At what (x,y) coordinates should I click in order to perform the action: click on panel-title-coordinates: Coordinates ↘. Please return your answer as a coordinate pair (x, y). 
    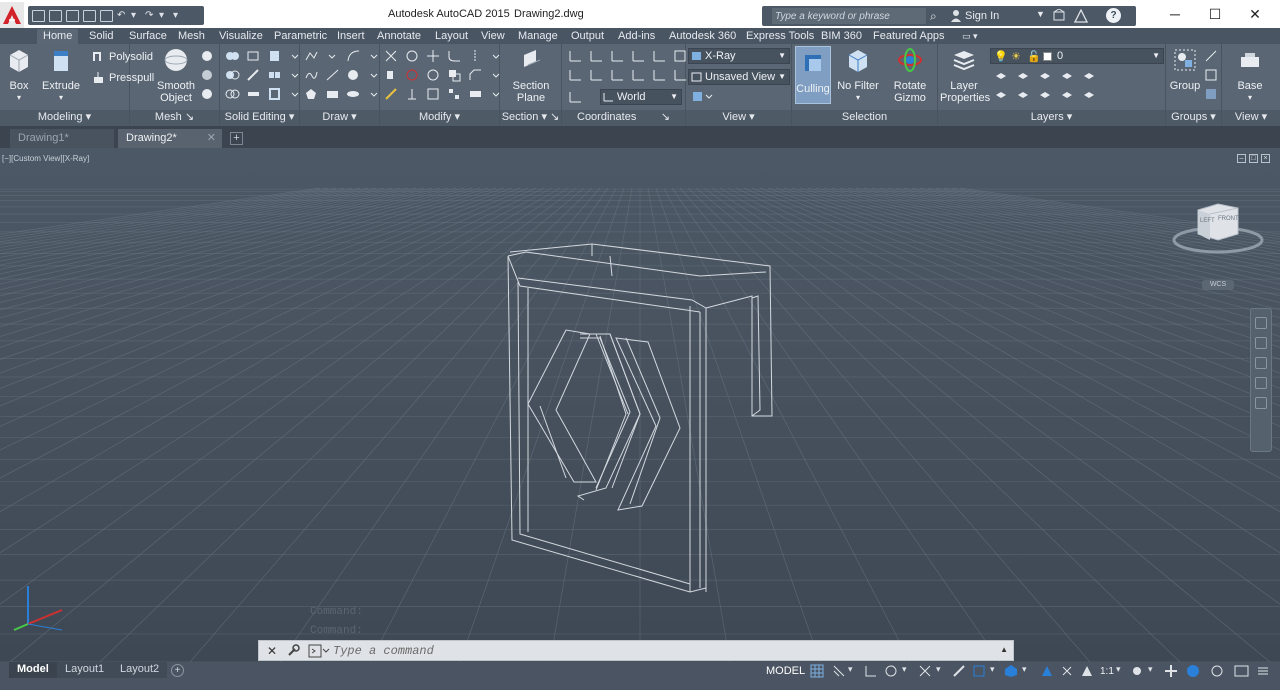
    Looking at the image, I should click on (623, 118).